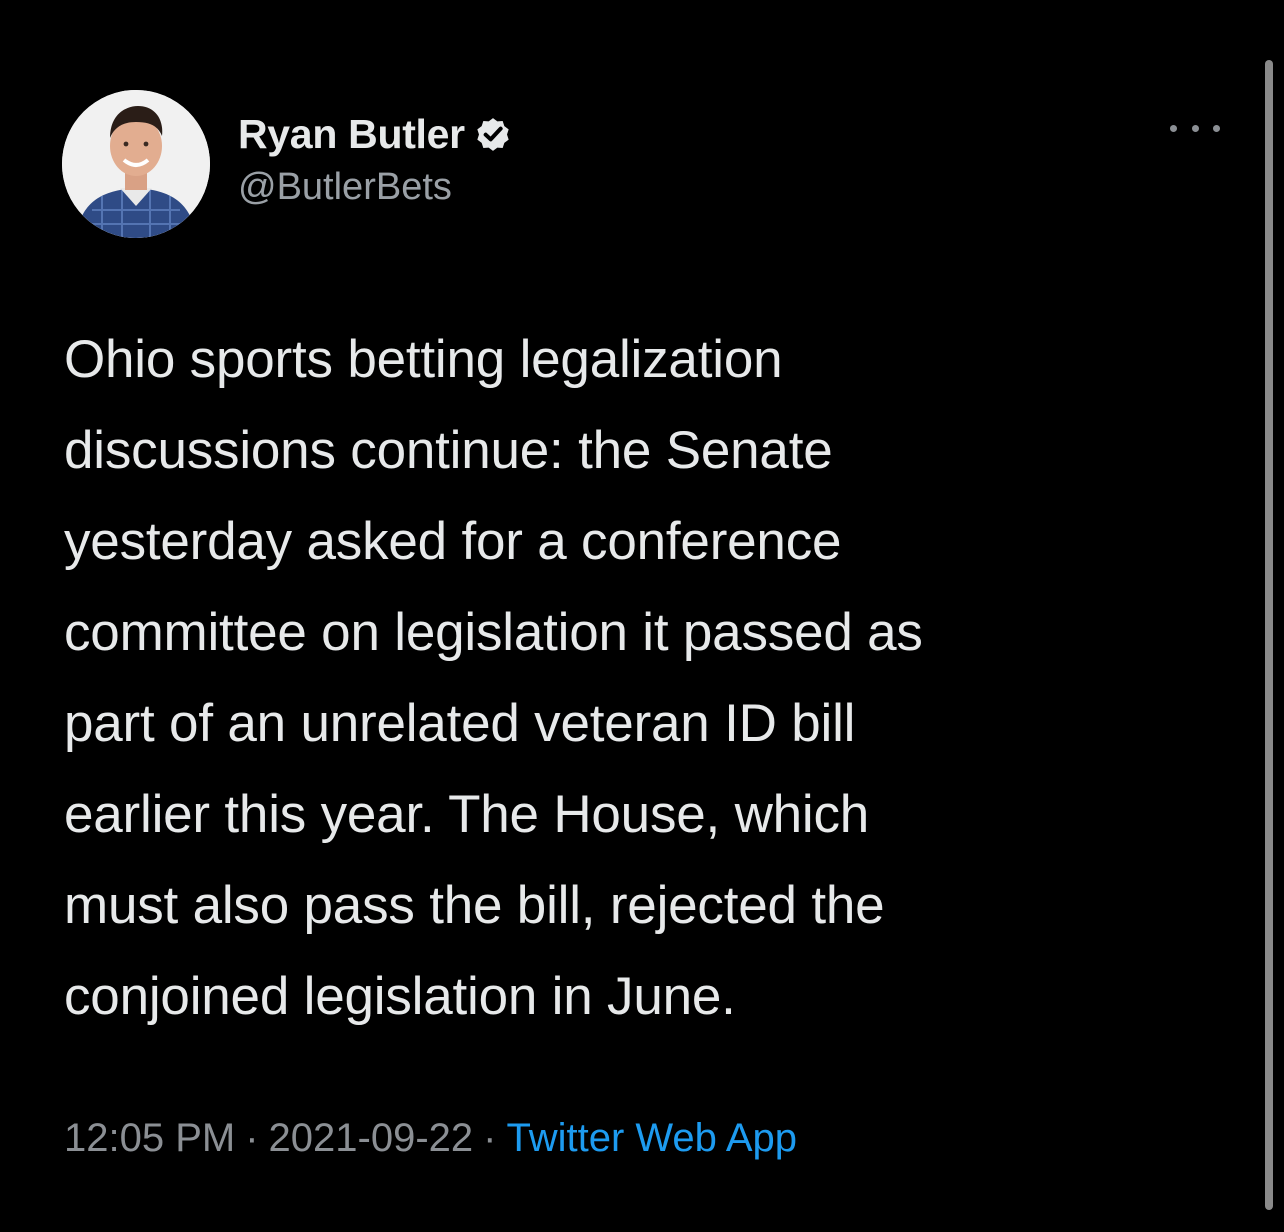  Describe the element at coordinates (467, 814) in the screenshot. I see `tweet-text-line: earlier this year. The House, which` at that location.